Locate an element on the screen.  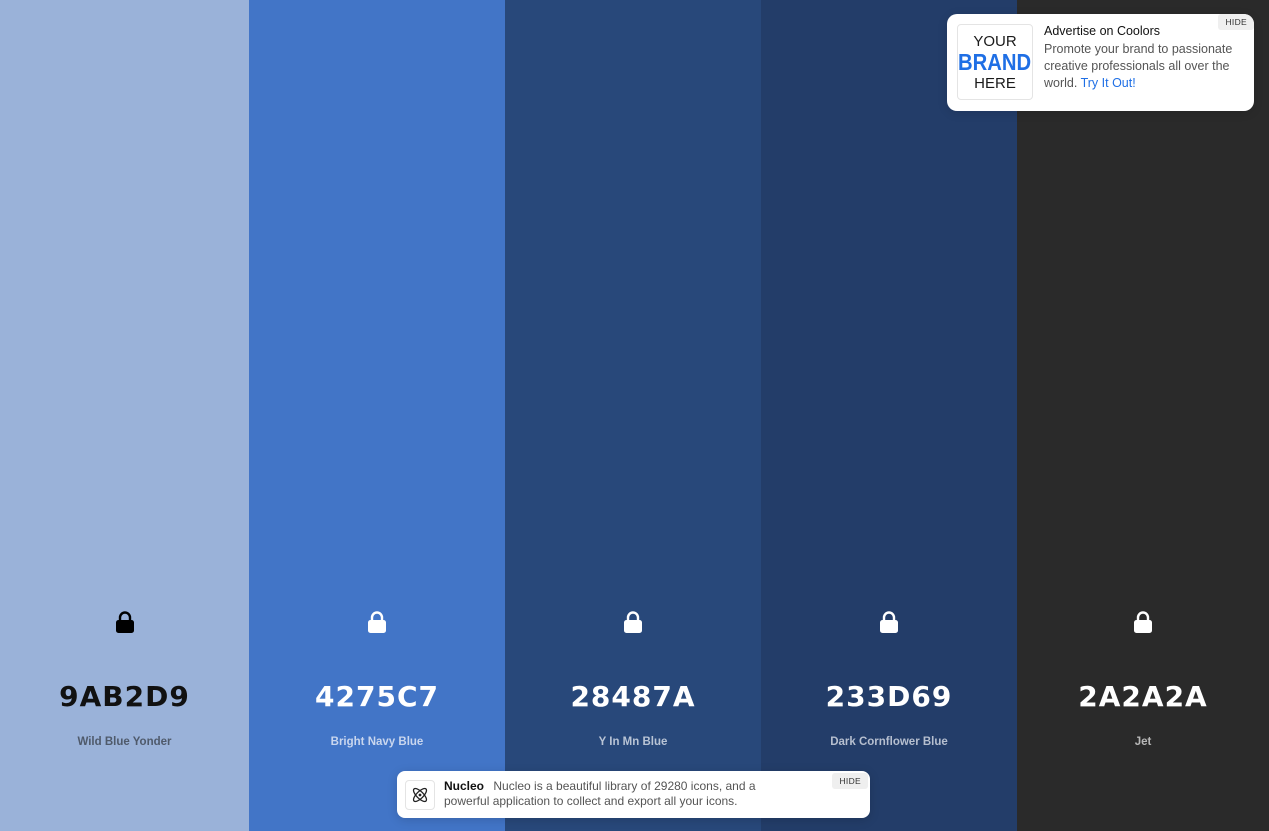
color-name: Wild Blue Yonder is located at coordinates (124, 742).